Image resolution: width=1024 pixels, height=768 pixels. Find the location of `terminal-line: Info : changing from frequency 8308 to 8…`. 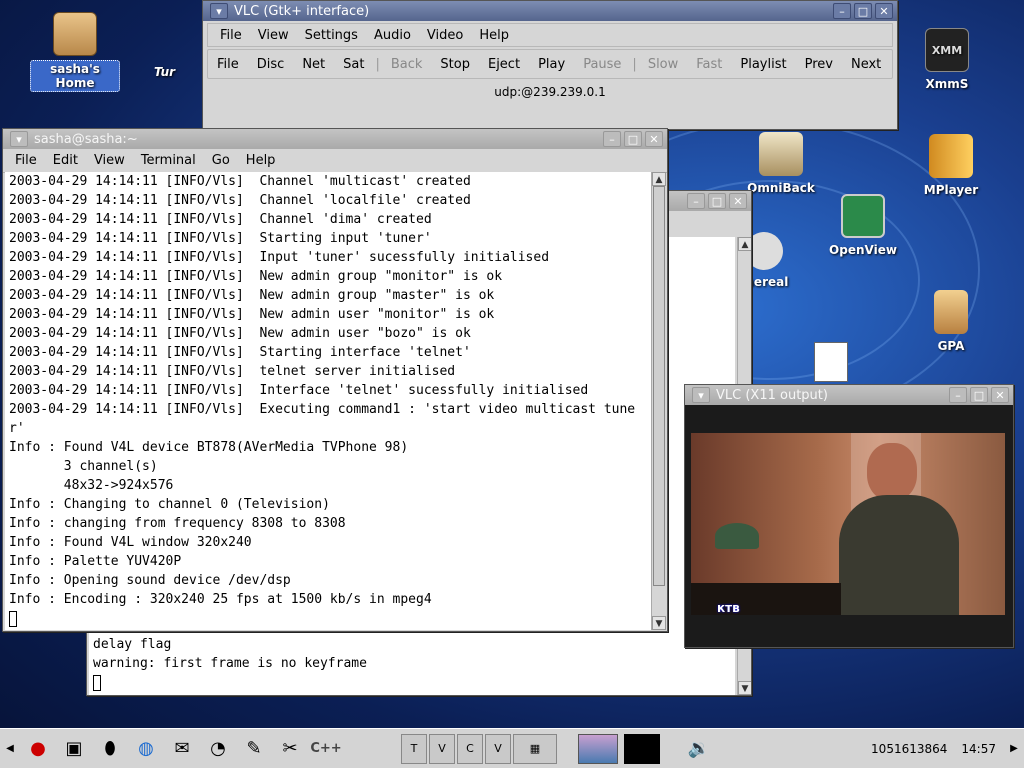

terminal-line: Info : changing from frequency 8308 to 8… is located at coordinates (177, 523).